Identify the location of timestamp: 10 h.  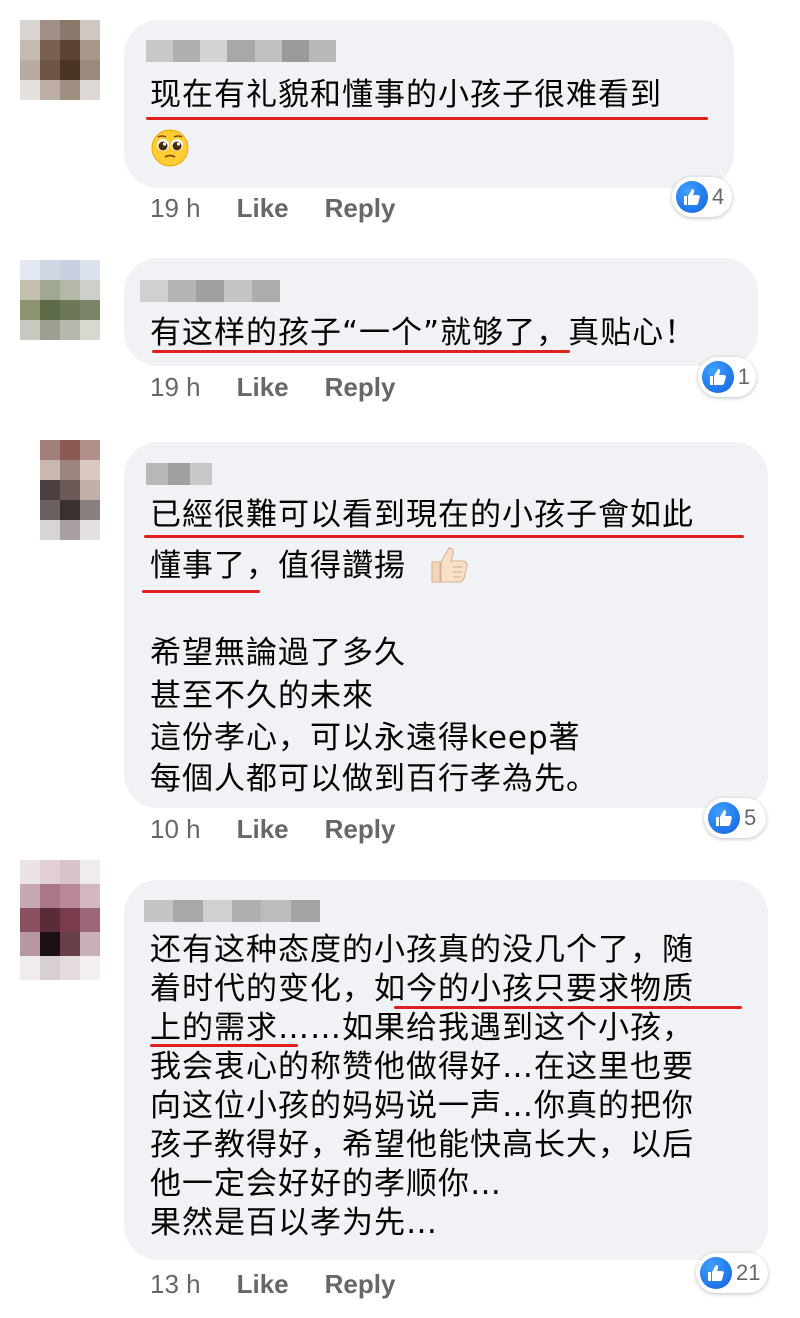
(175, 829).